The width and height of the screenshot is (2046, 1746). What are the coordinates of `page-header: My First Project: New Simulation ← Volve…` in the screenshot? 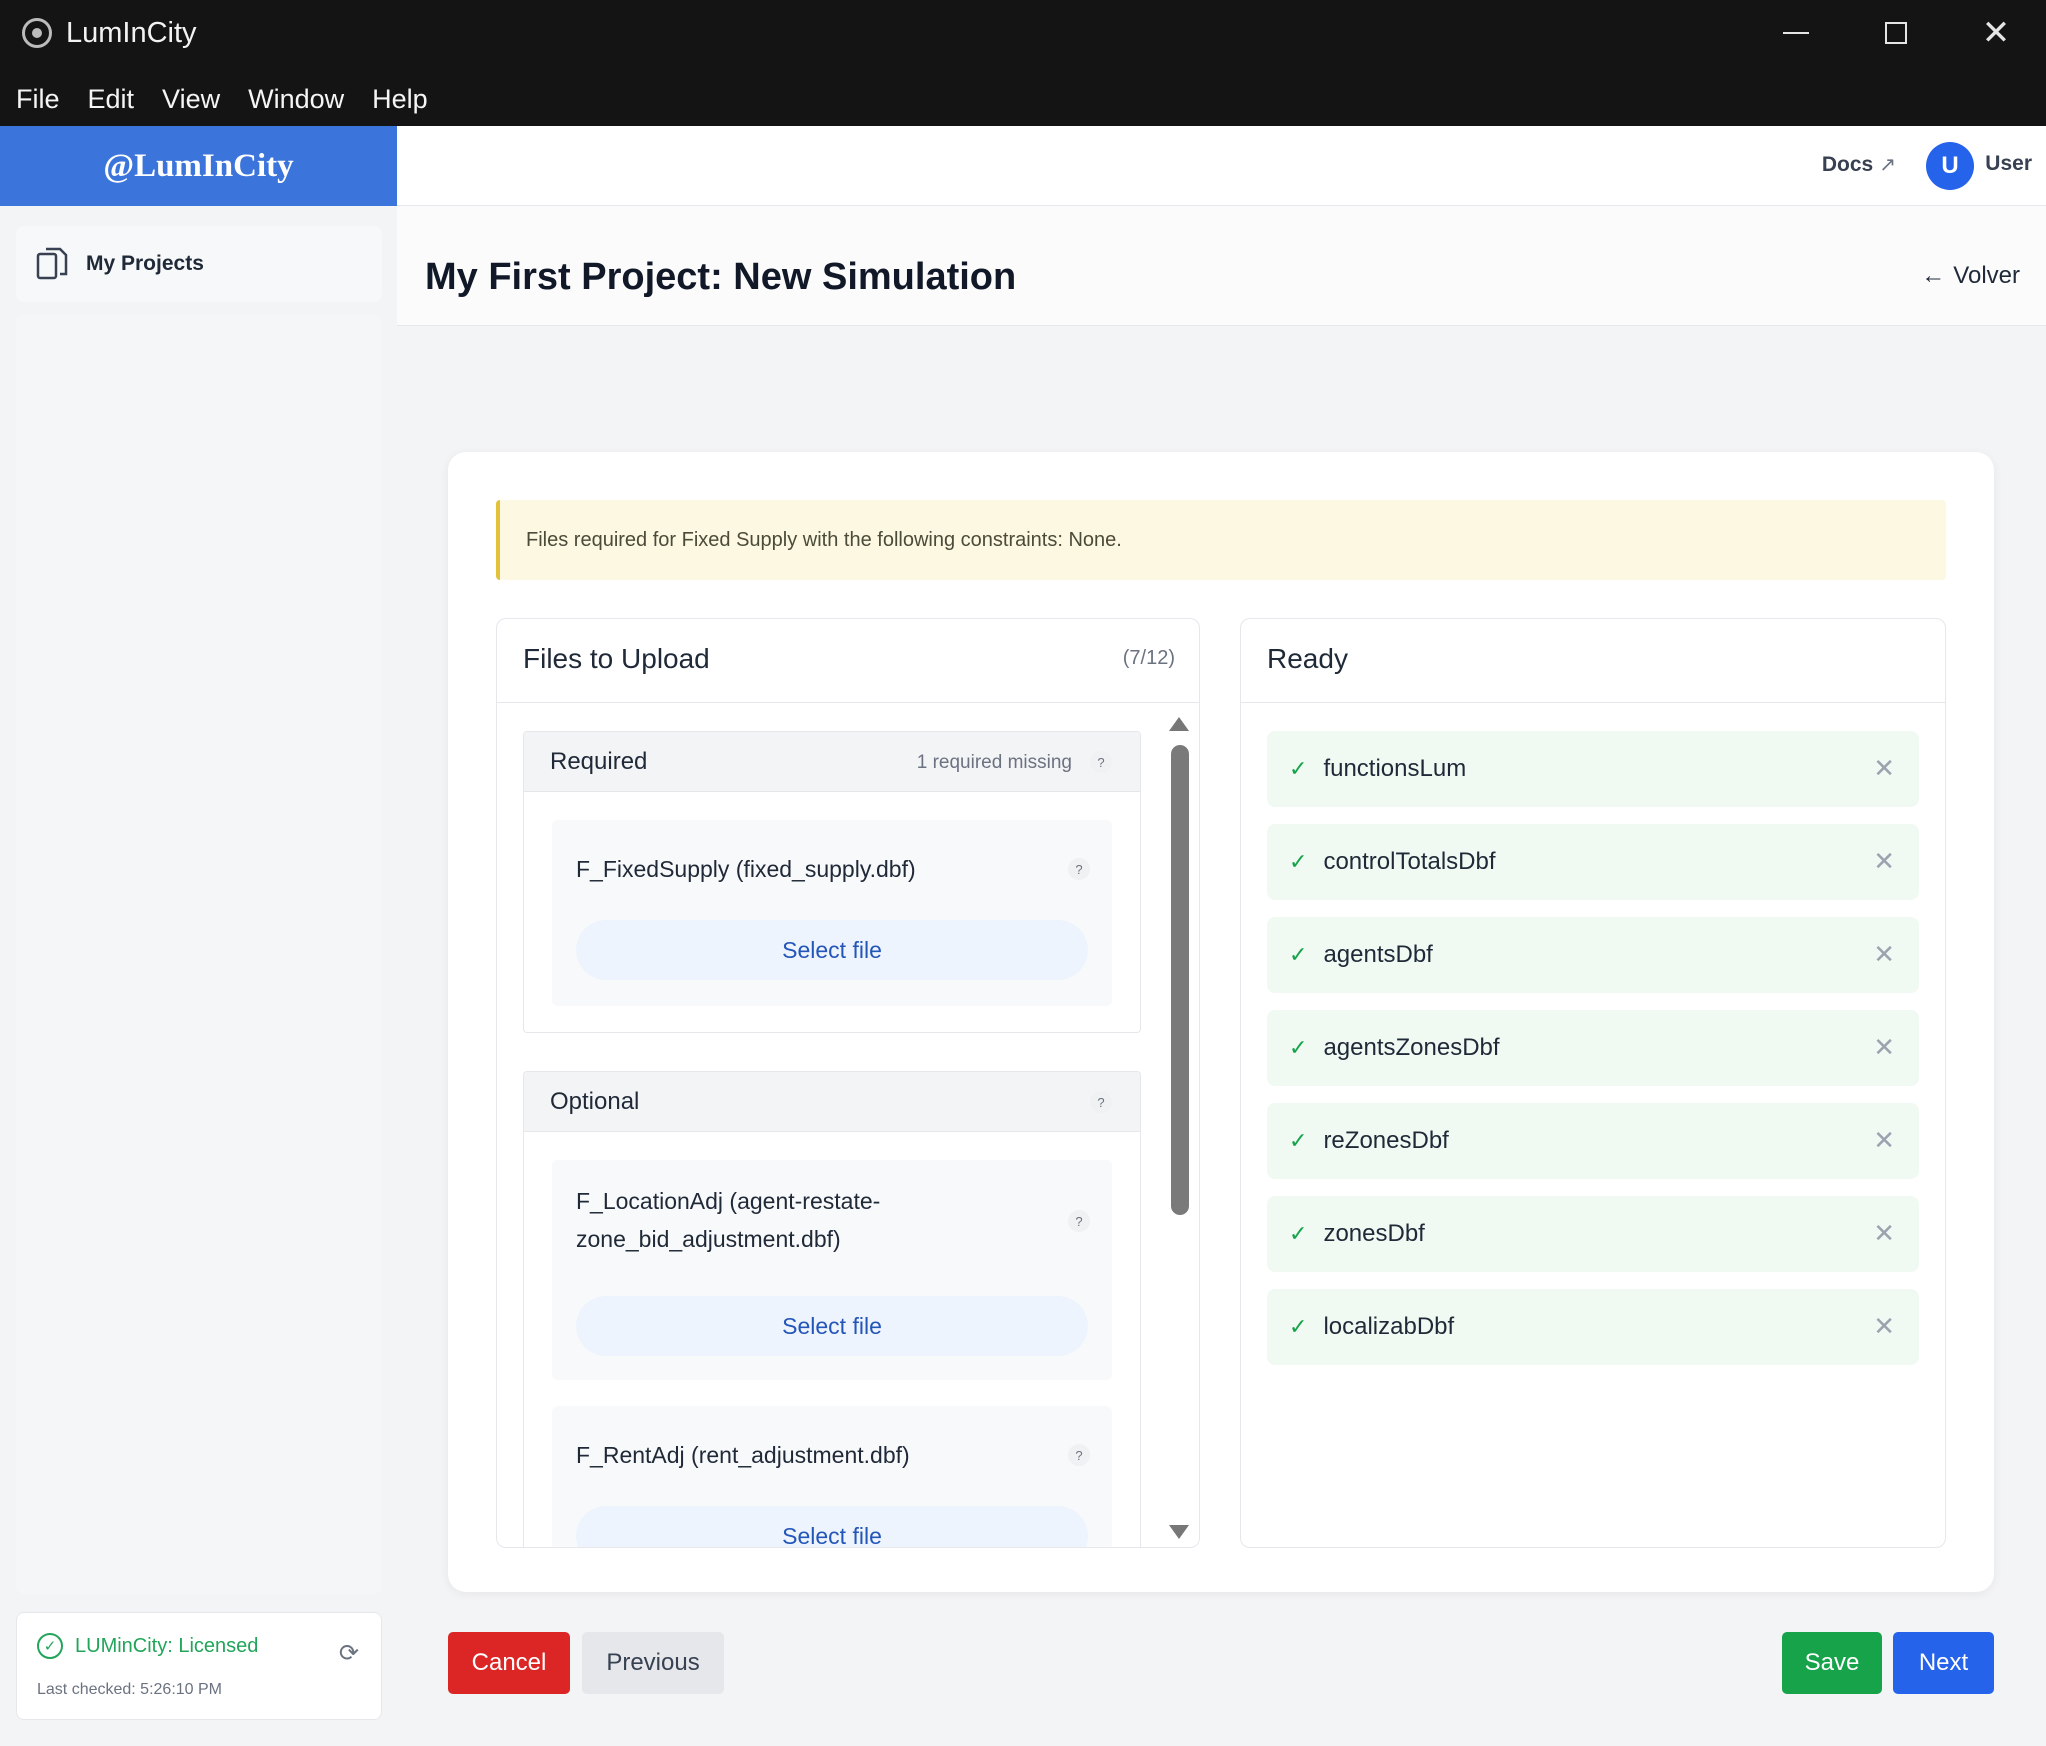 It's located at (1221, 266).